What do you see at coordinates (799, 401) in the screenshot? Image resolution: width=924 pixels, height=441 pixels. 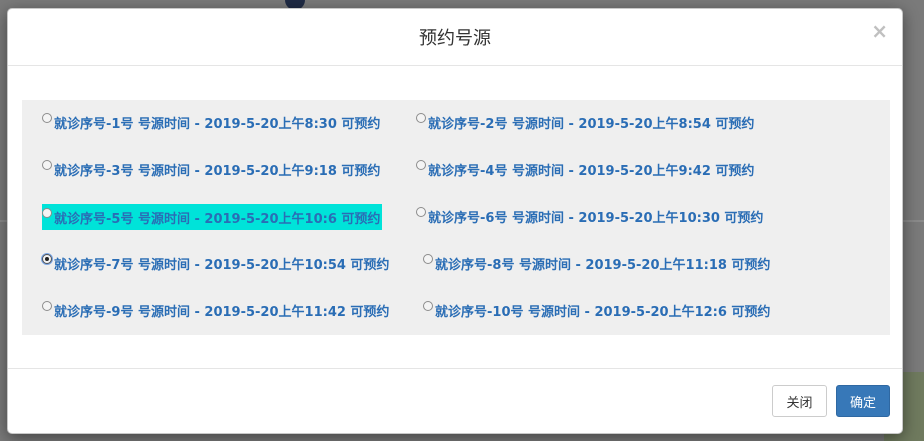 I see `close-button: 关闭` at bounding box center [799, 401].